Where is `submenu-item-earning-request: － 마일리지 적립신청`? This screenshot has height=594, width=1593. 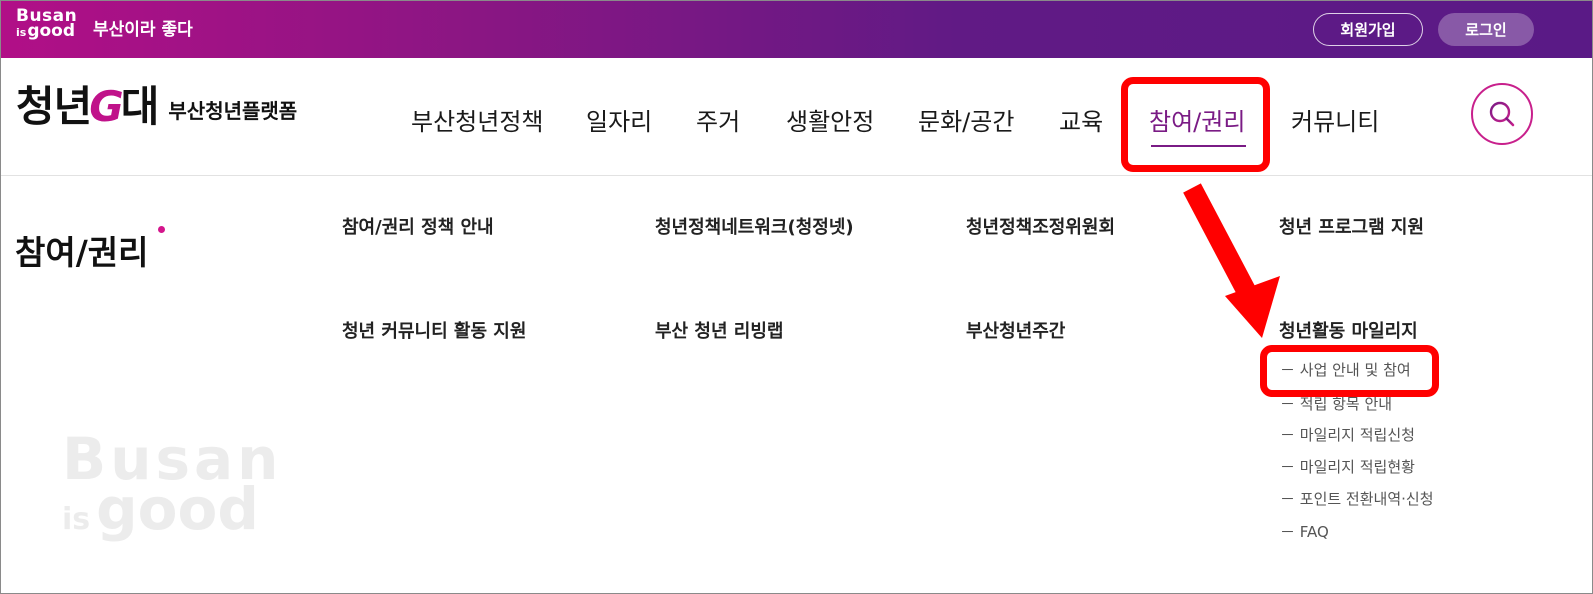
submenu-item-earning-request: － 마일리지 적립신청 is located at coordinates (1347, 434).